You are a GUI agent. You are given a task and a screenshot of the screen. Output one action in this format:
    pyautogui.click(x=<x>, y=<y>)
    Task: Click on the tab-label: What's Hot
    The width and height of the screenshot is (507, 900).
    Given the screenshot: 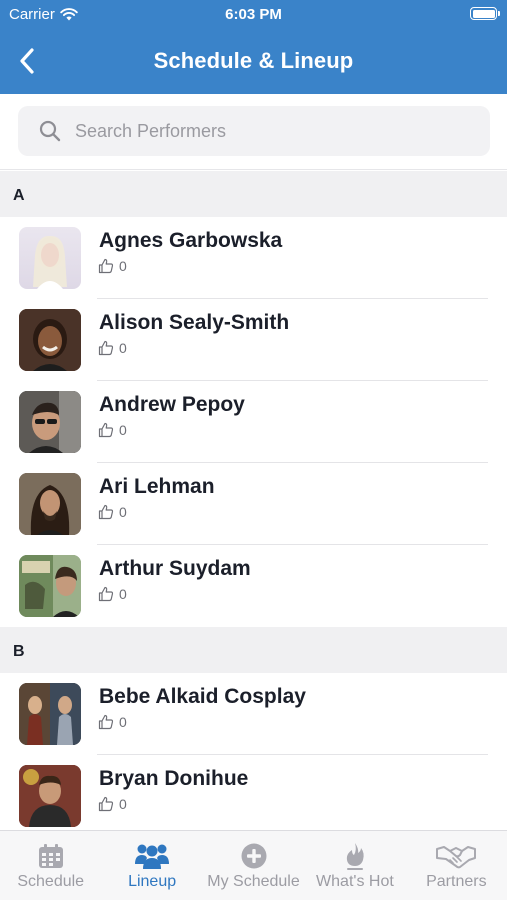 What is the action you would take?
    pyautogui.click(x=355, y=881)
    